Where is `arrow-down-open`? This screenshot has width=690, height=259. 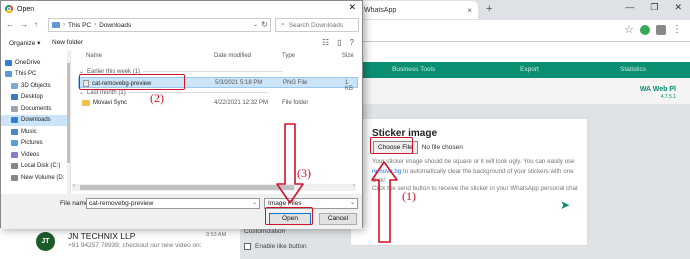
arrow-down-open is located at coordinates (290, 163).